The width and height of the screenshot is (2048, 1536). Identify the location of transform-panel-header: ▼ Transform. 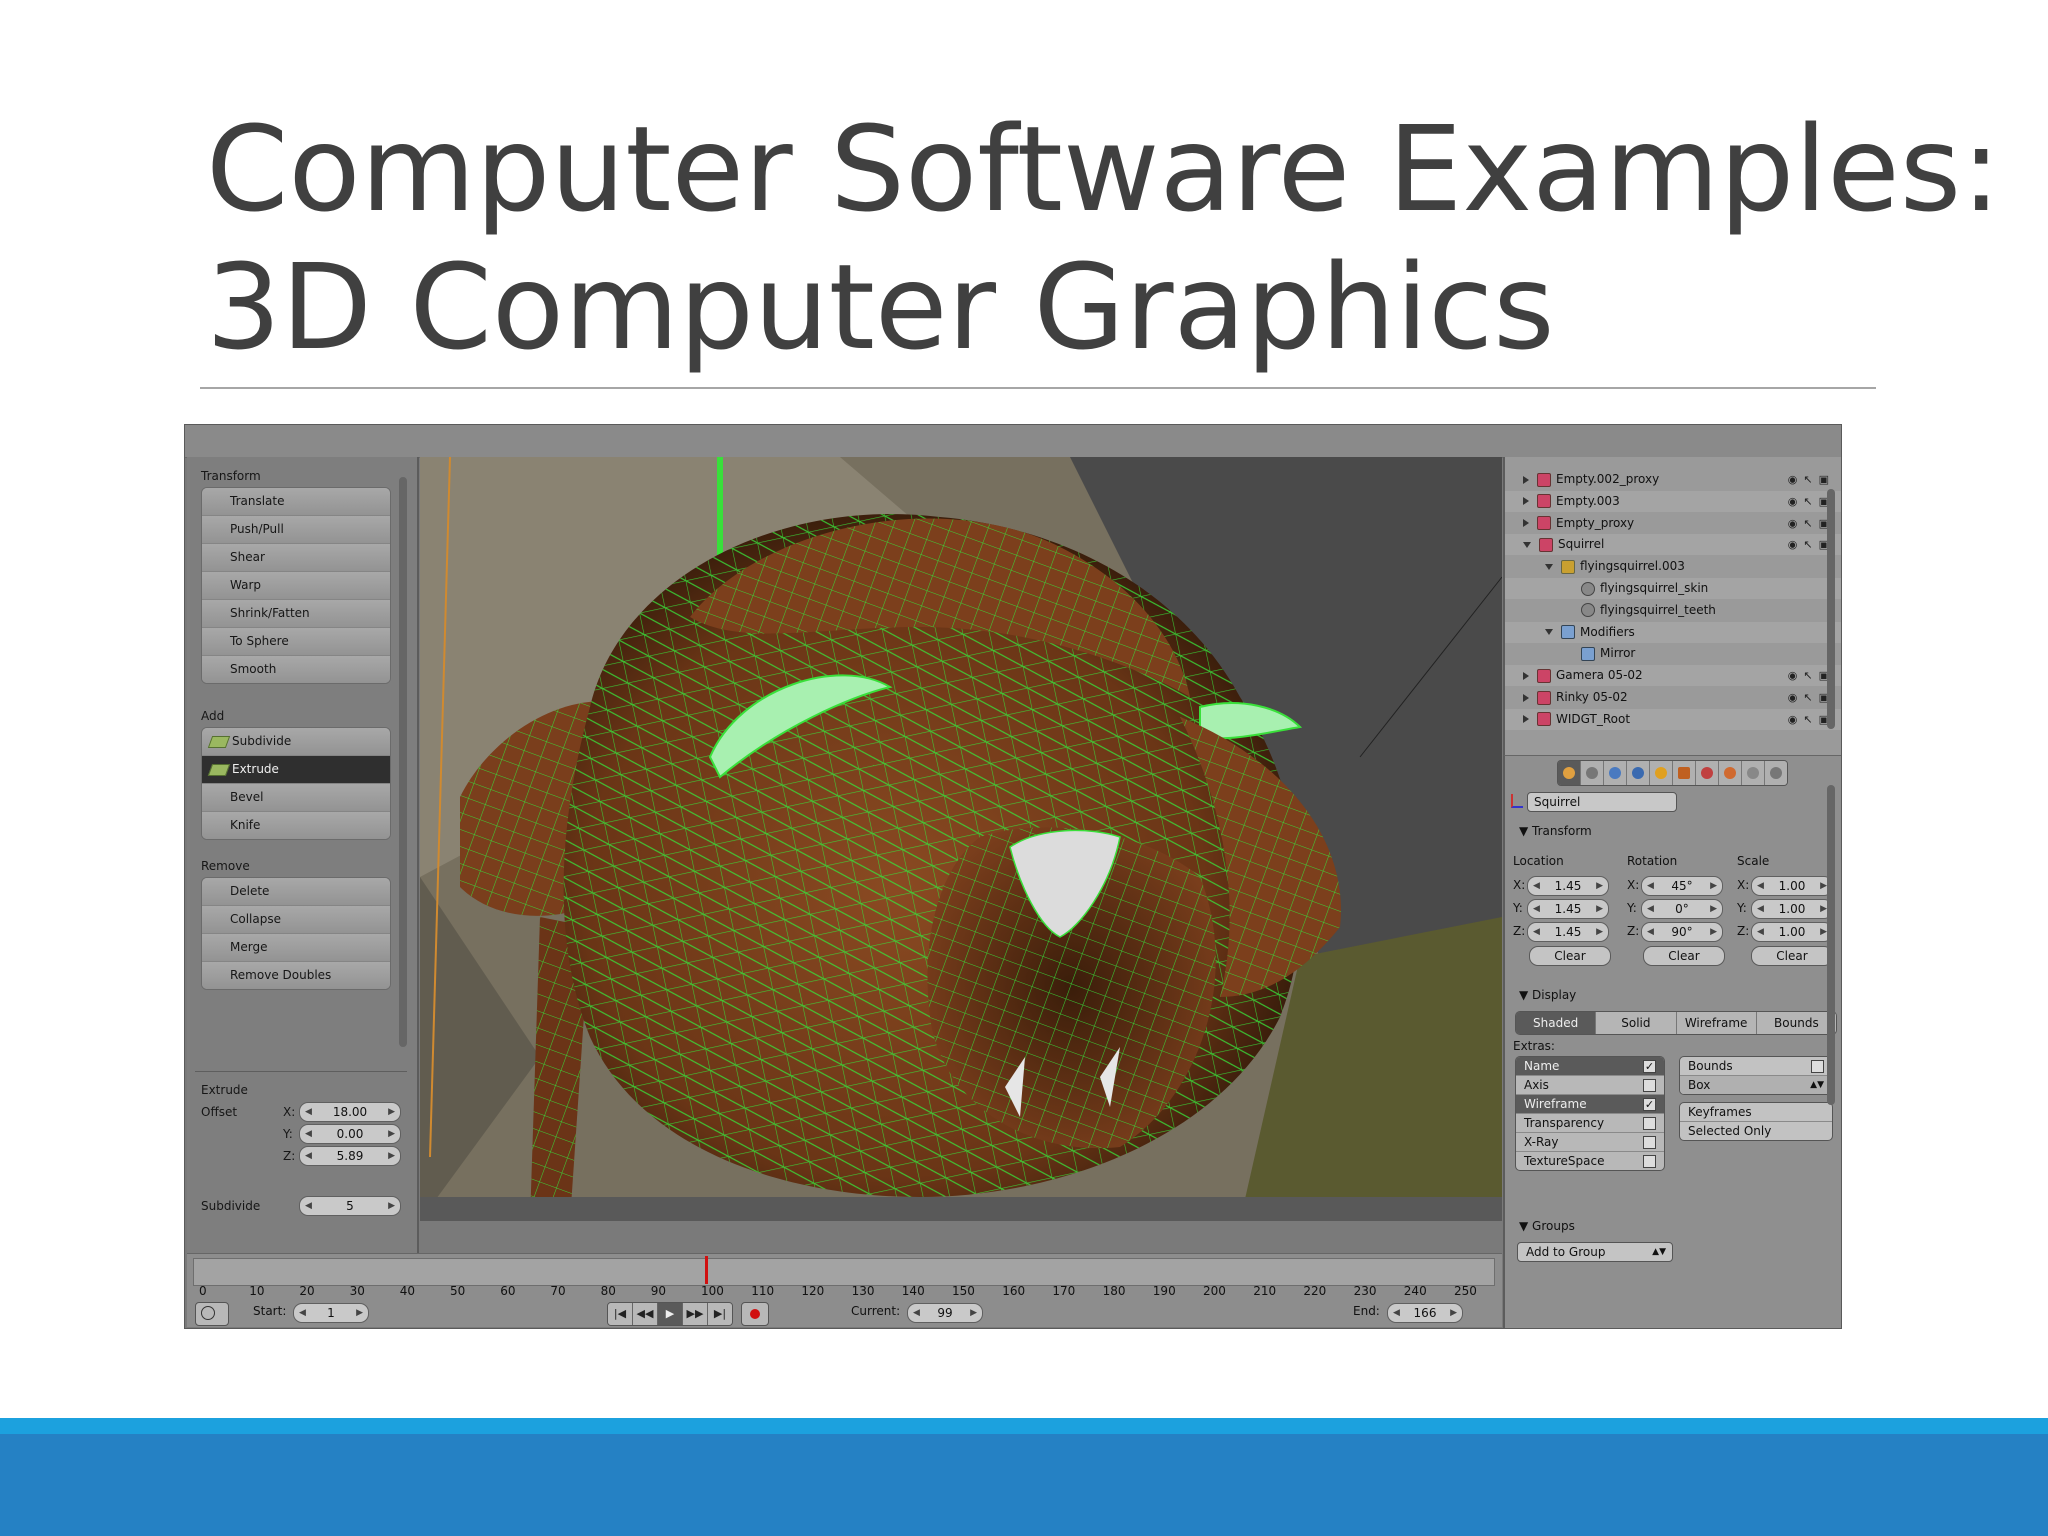
(1555, 831).